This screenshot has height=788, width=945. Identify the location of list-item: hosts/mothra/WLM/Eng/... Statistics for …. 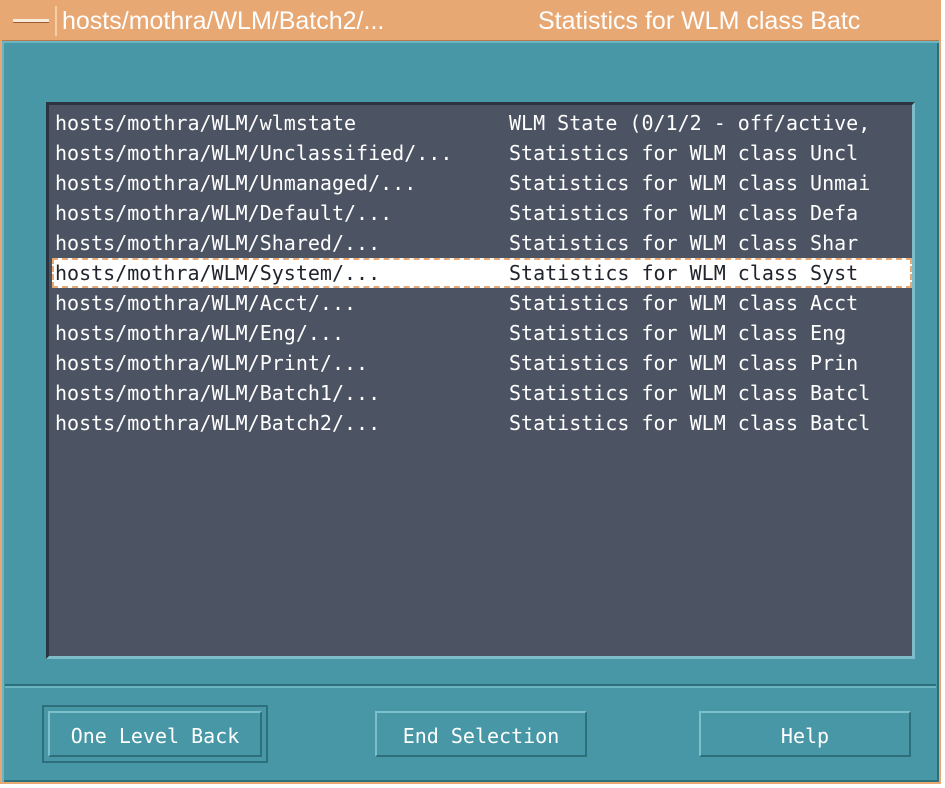
(482, 333).